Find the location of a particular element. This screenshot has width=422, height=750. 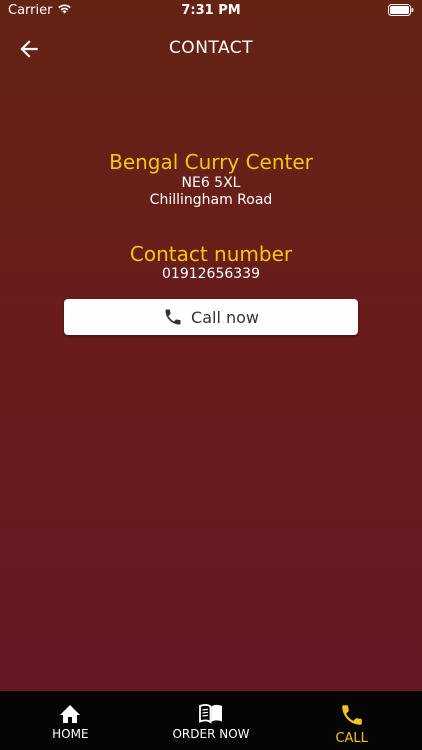

tab-call-label: CALL is located at coordinates (351, 738).